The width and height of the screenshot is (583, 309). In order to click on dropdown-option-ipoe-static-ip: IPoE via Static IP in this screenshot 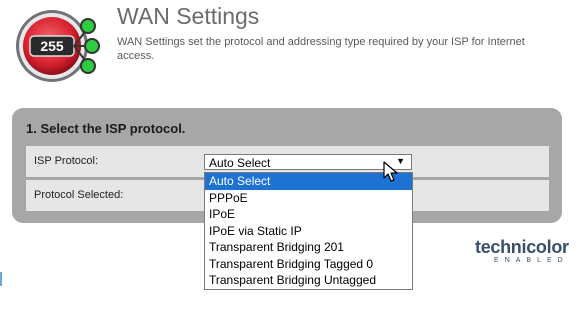, I will do `click(308, 231)`.